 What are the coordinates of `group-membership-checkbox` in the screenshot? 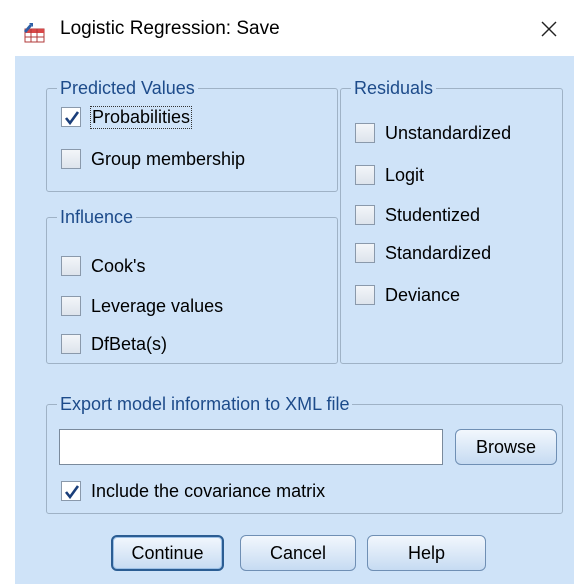 It's located at (71, 159).